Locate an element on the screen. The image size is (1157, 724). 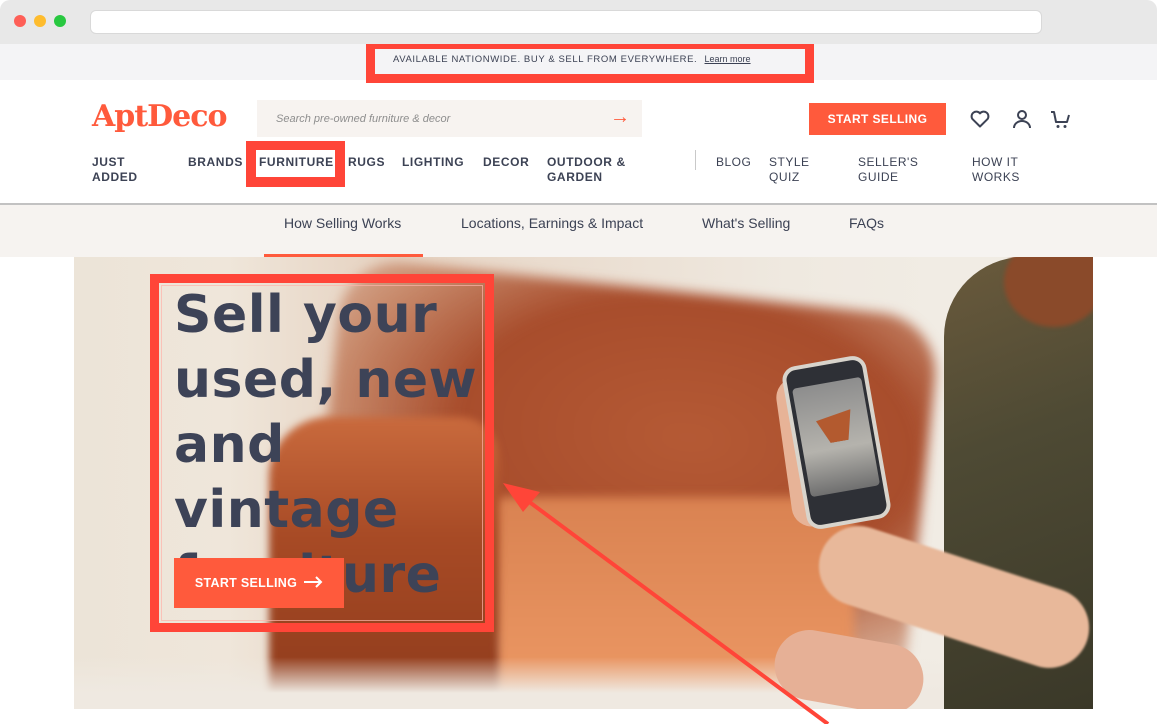
phone-screen is located at coordinates (836, 437).